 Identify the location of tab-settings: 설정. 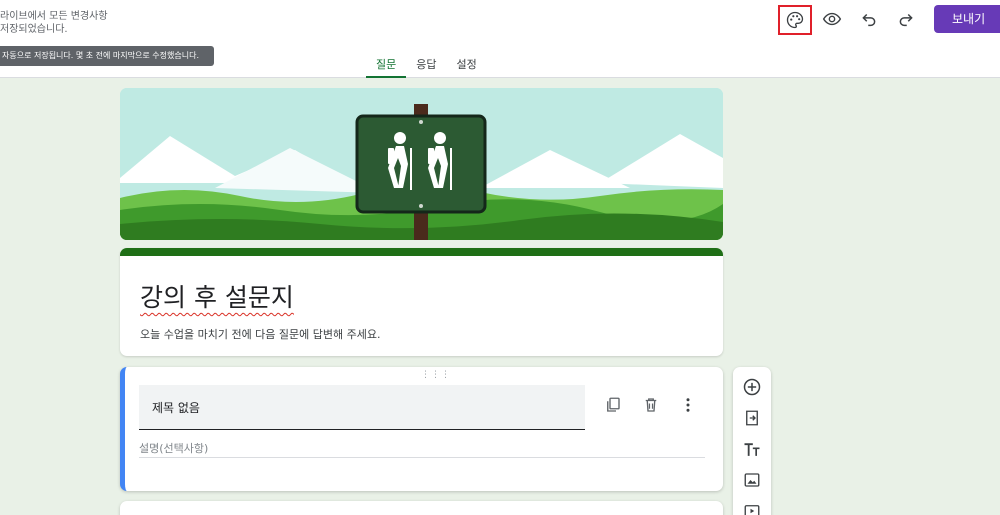
(467, 64).